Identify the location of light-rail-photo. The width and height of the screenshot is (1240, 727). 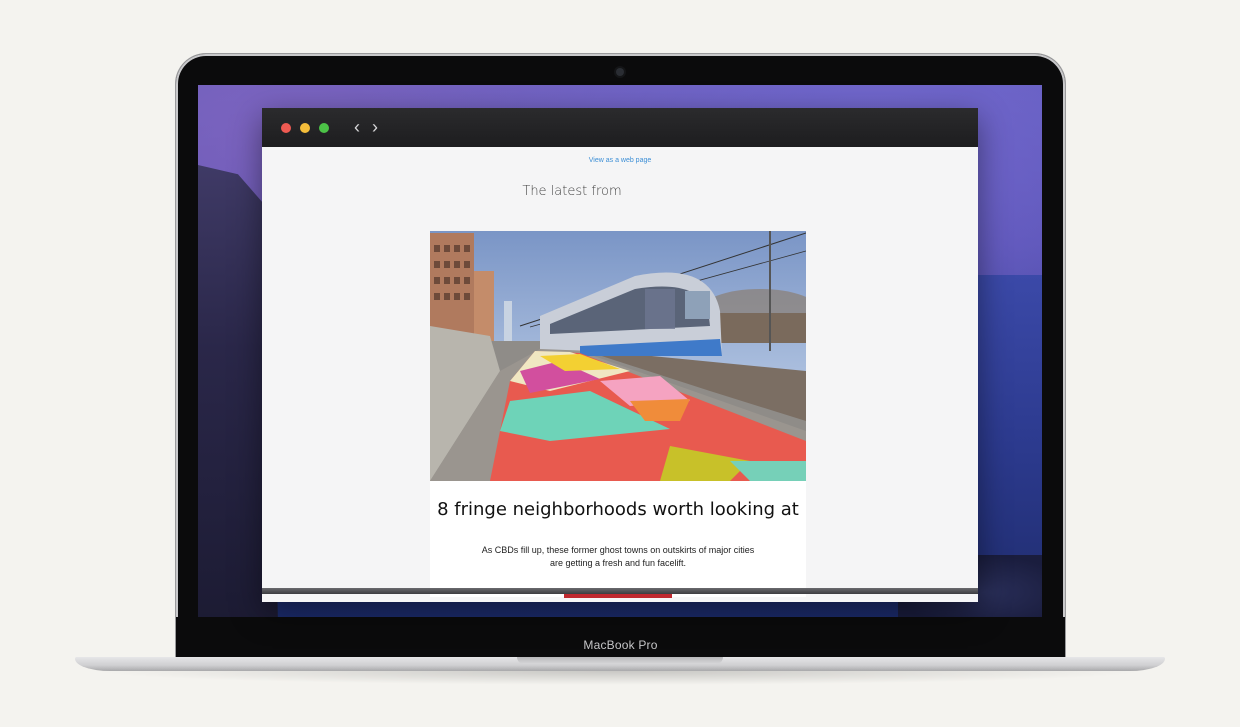
(618, 356).